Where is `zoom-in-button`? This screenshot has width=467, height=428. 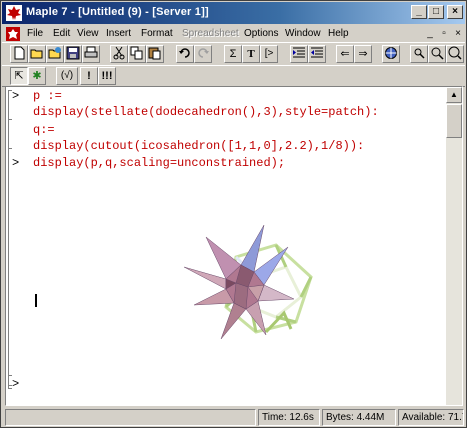 zoom-in-button is located at coordinates (419, 54).